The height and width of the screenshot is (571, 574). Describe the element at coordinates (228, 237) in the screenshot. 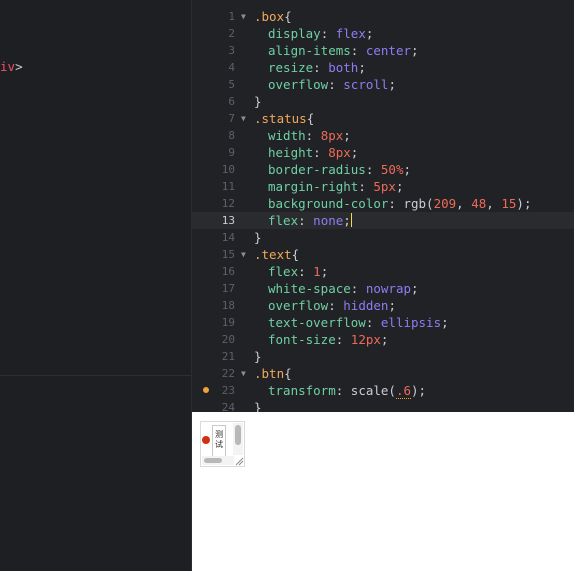

I see `line-number: 14` at that location.